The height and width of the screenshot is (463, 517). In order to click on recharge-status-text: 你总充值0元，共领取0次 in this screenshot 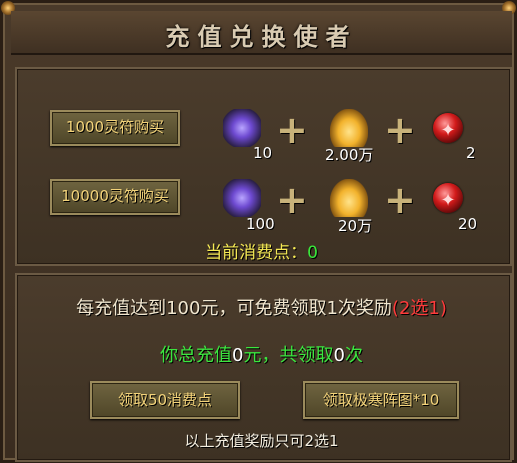, I will do `click(260, 354)`.